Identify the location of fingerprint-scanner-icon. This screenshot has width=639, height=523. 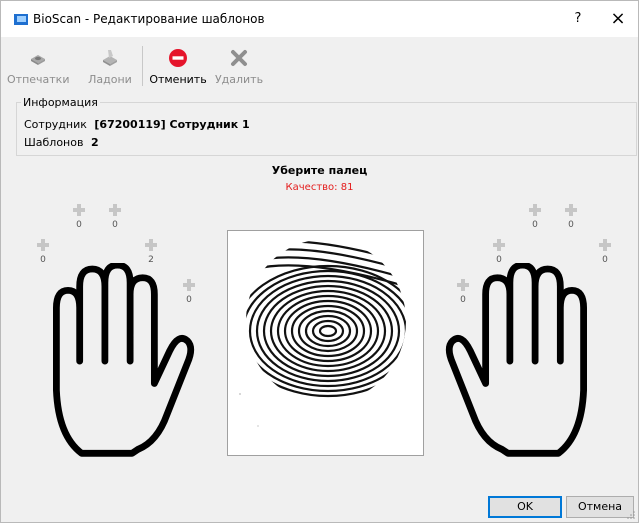
(38, 60).